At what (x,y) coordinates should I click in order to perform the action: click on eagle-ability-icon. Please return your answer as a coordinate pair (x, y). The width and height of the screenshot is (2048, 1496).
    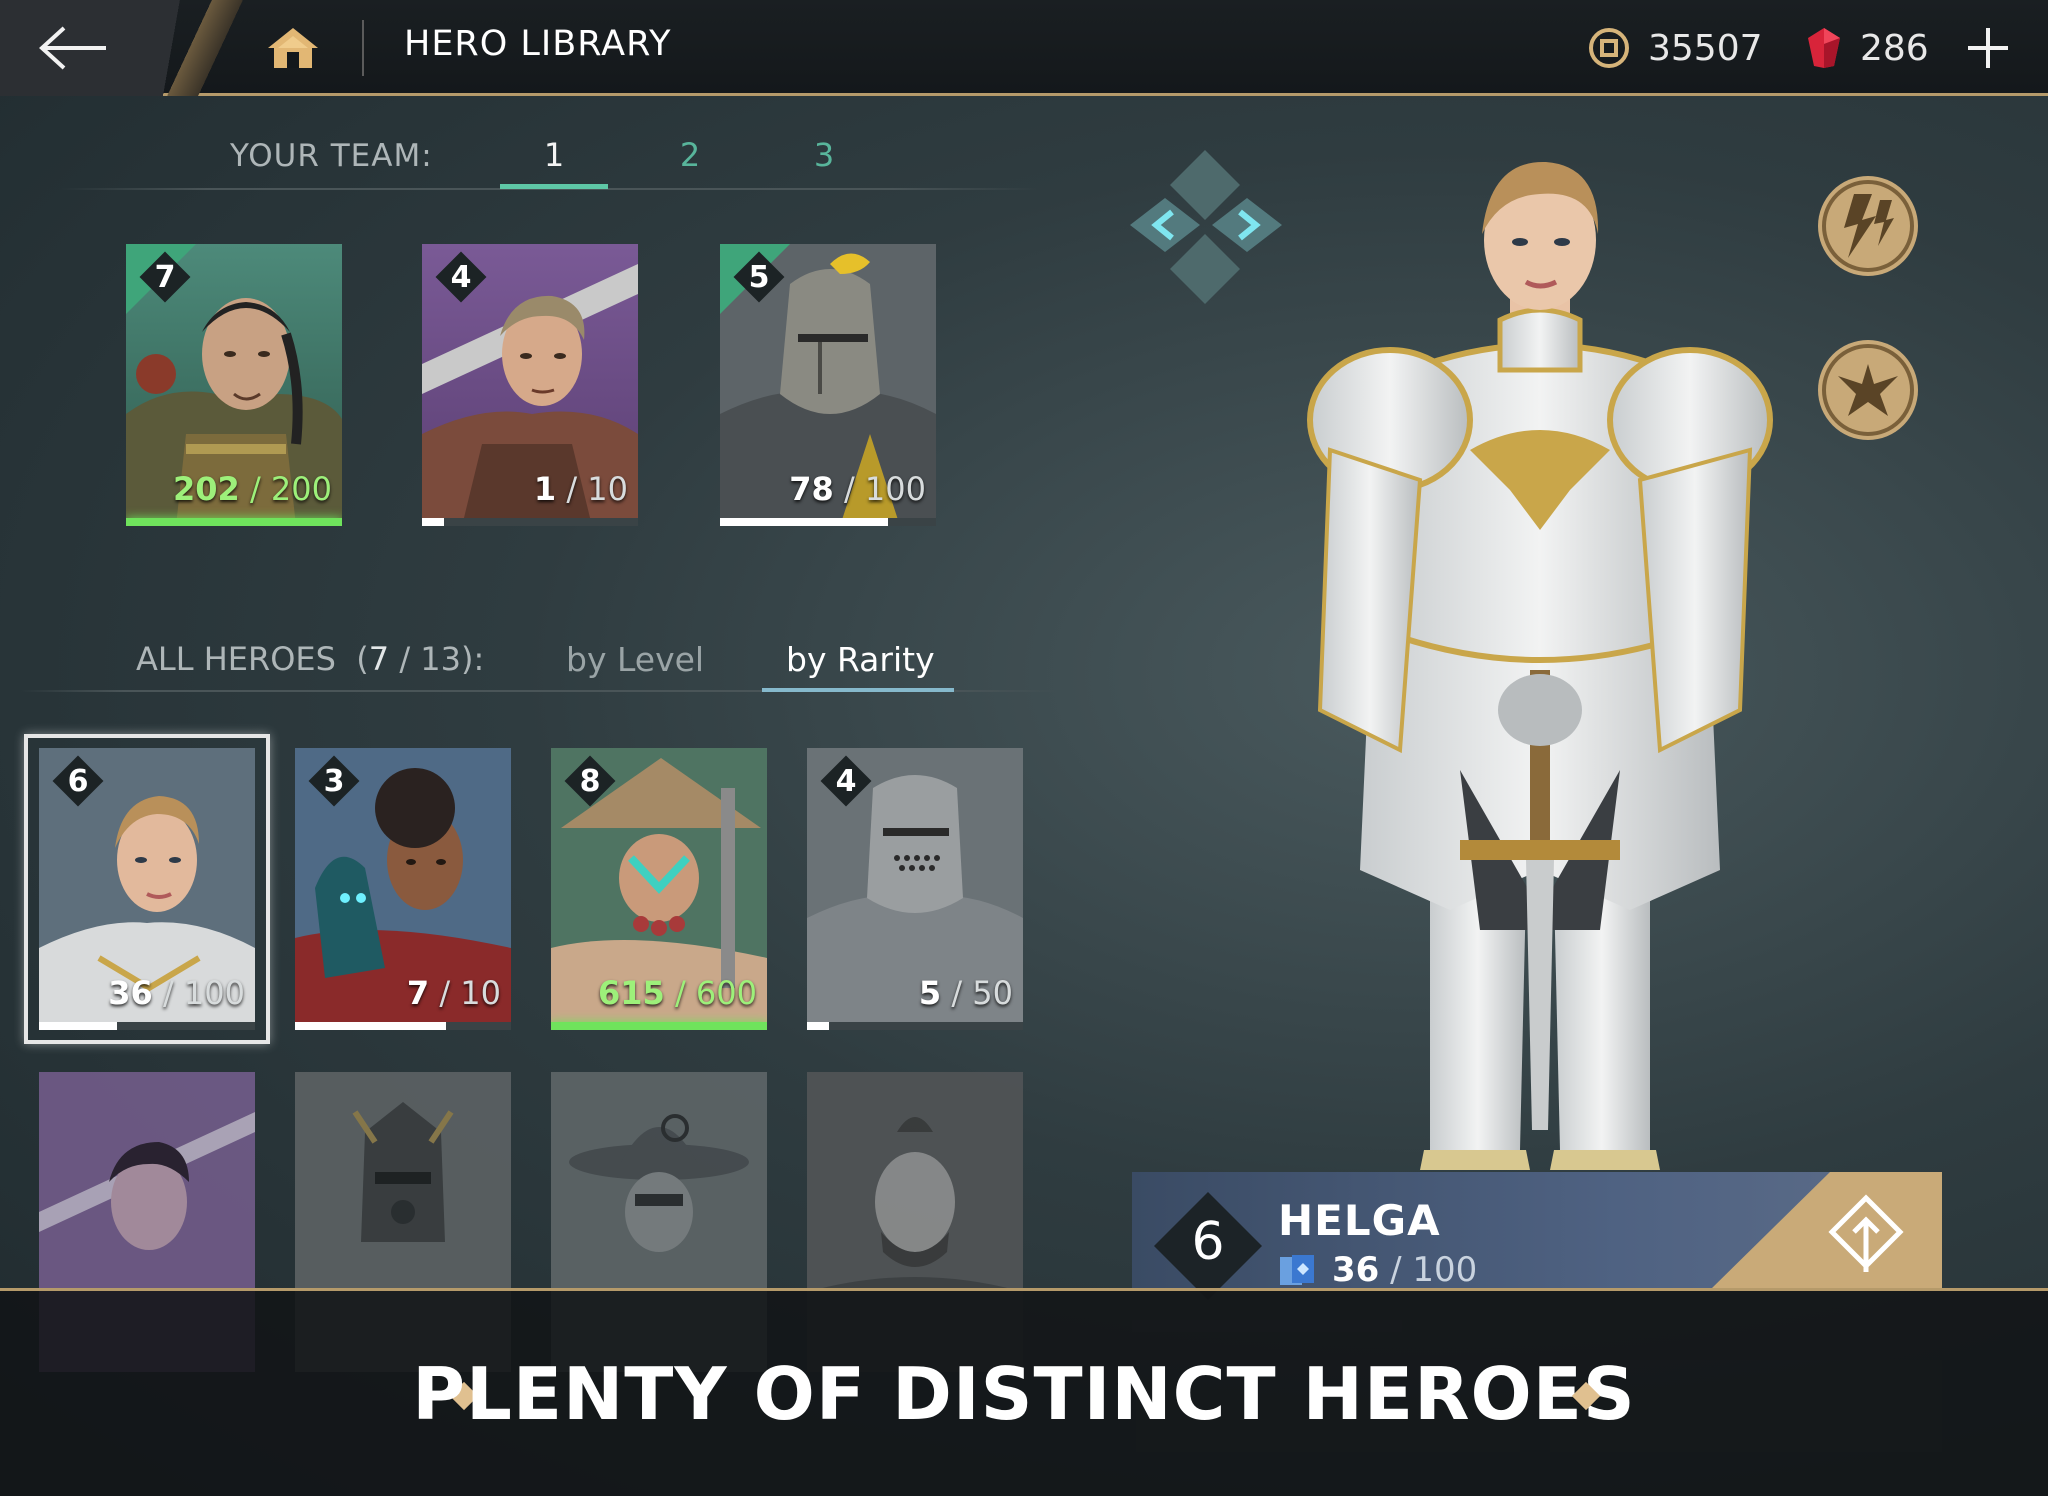
    Looking at the image, I should click on (1868, 390).